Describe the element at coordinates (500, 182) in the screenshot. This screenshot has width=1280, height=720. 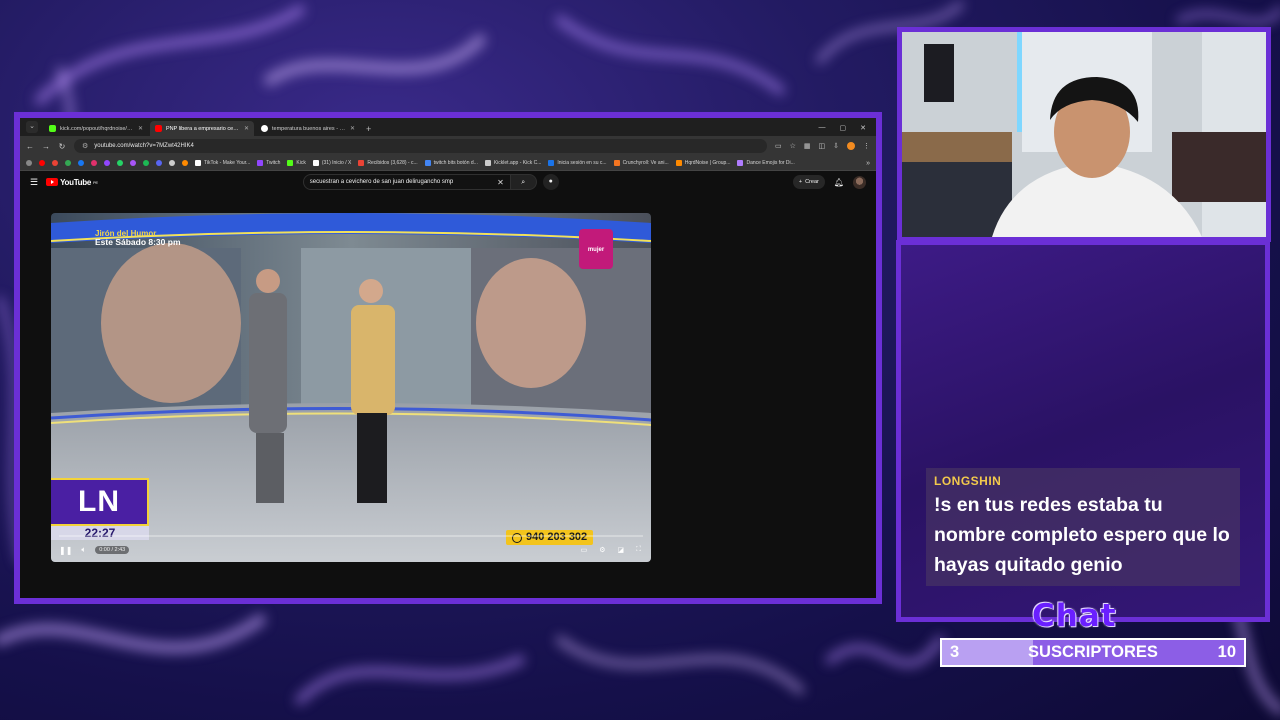
I see `clear-search-icon: ✕` at that location.